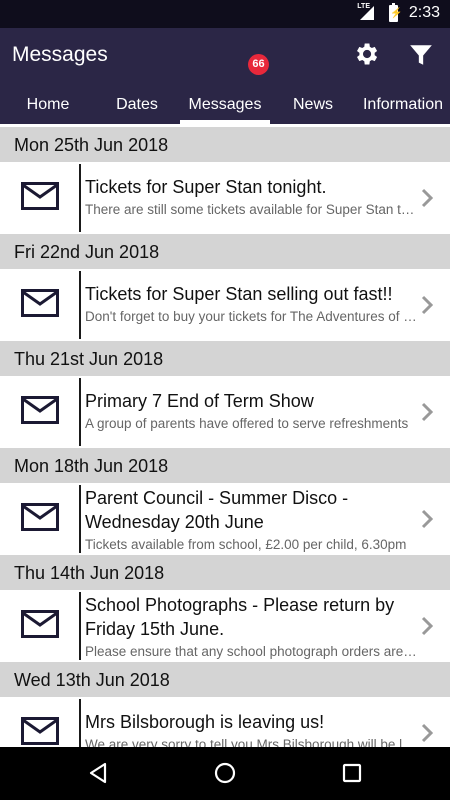  I want to click on message-title: Mrs Bilsborough is leaving us!, so click(205, 722).